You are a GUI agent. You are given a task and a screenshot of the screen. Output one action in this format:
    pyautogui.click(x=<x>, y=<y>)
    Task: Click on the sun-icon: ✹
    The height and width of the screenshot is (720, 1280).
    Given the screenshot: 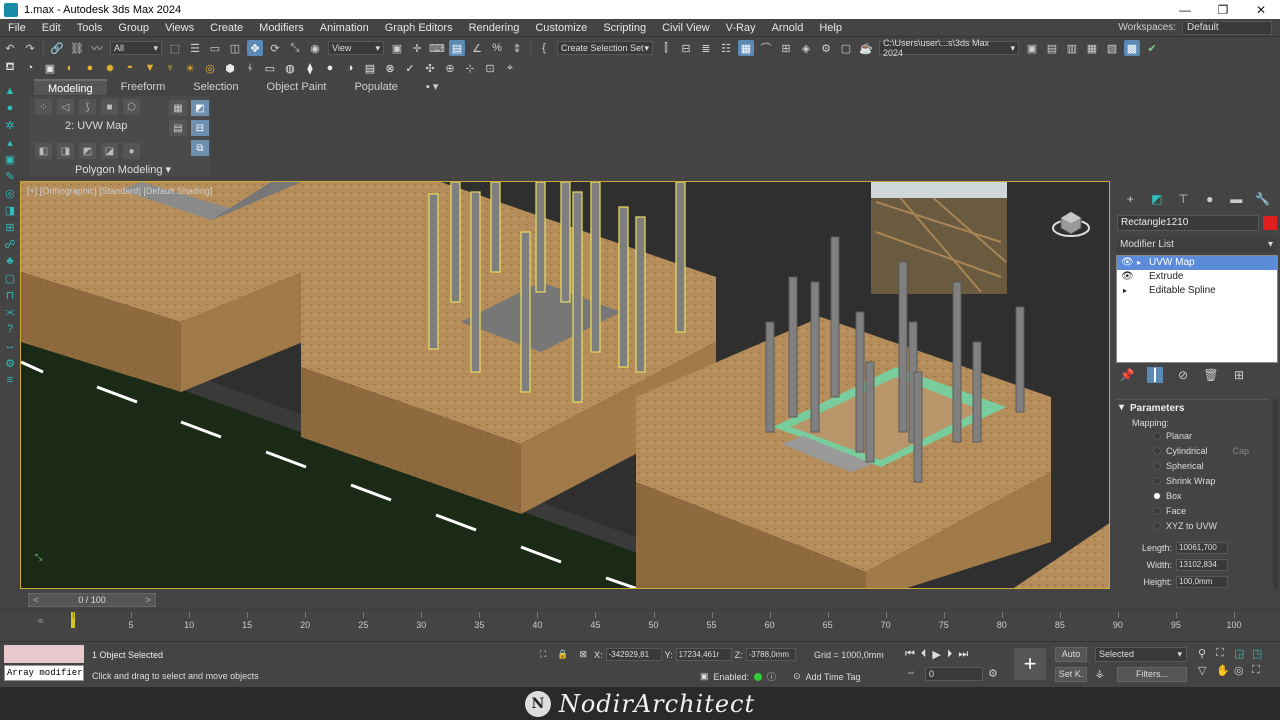 What is the action you would take?
    pyautogui.click(x=110, y=68)
    